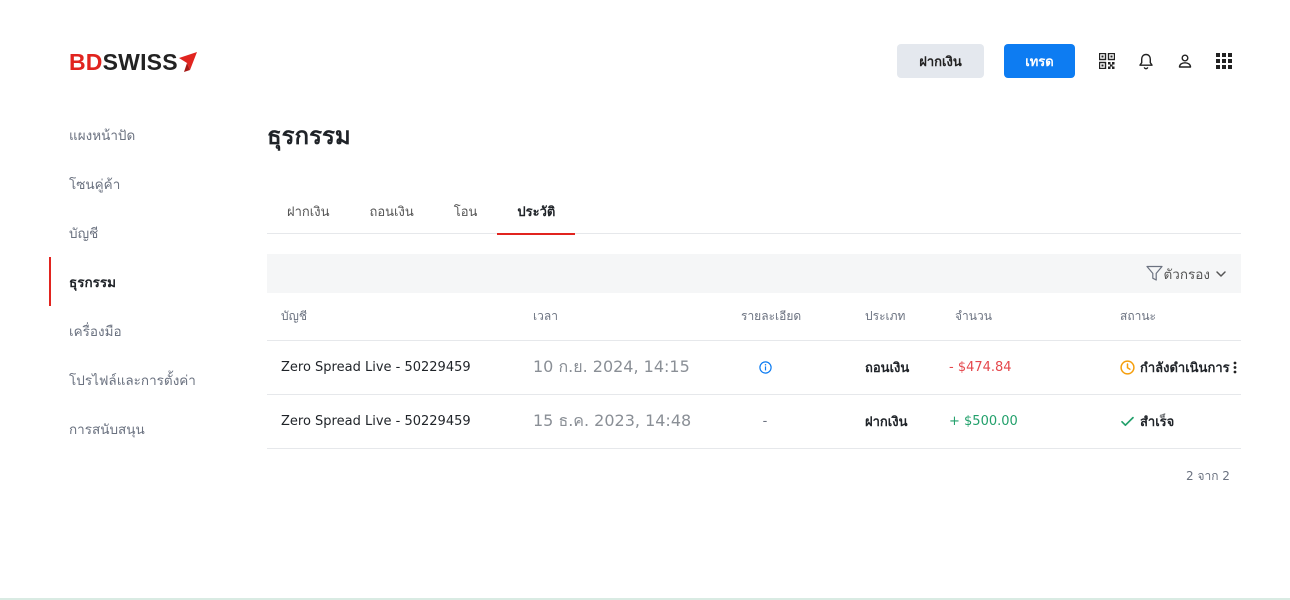  I want to click on user-icon, so click(1185, 61).